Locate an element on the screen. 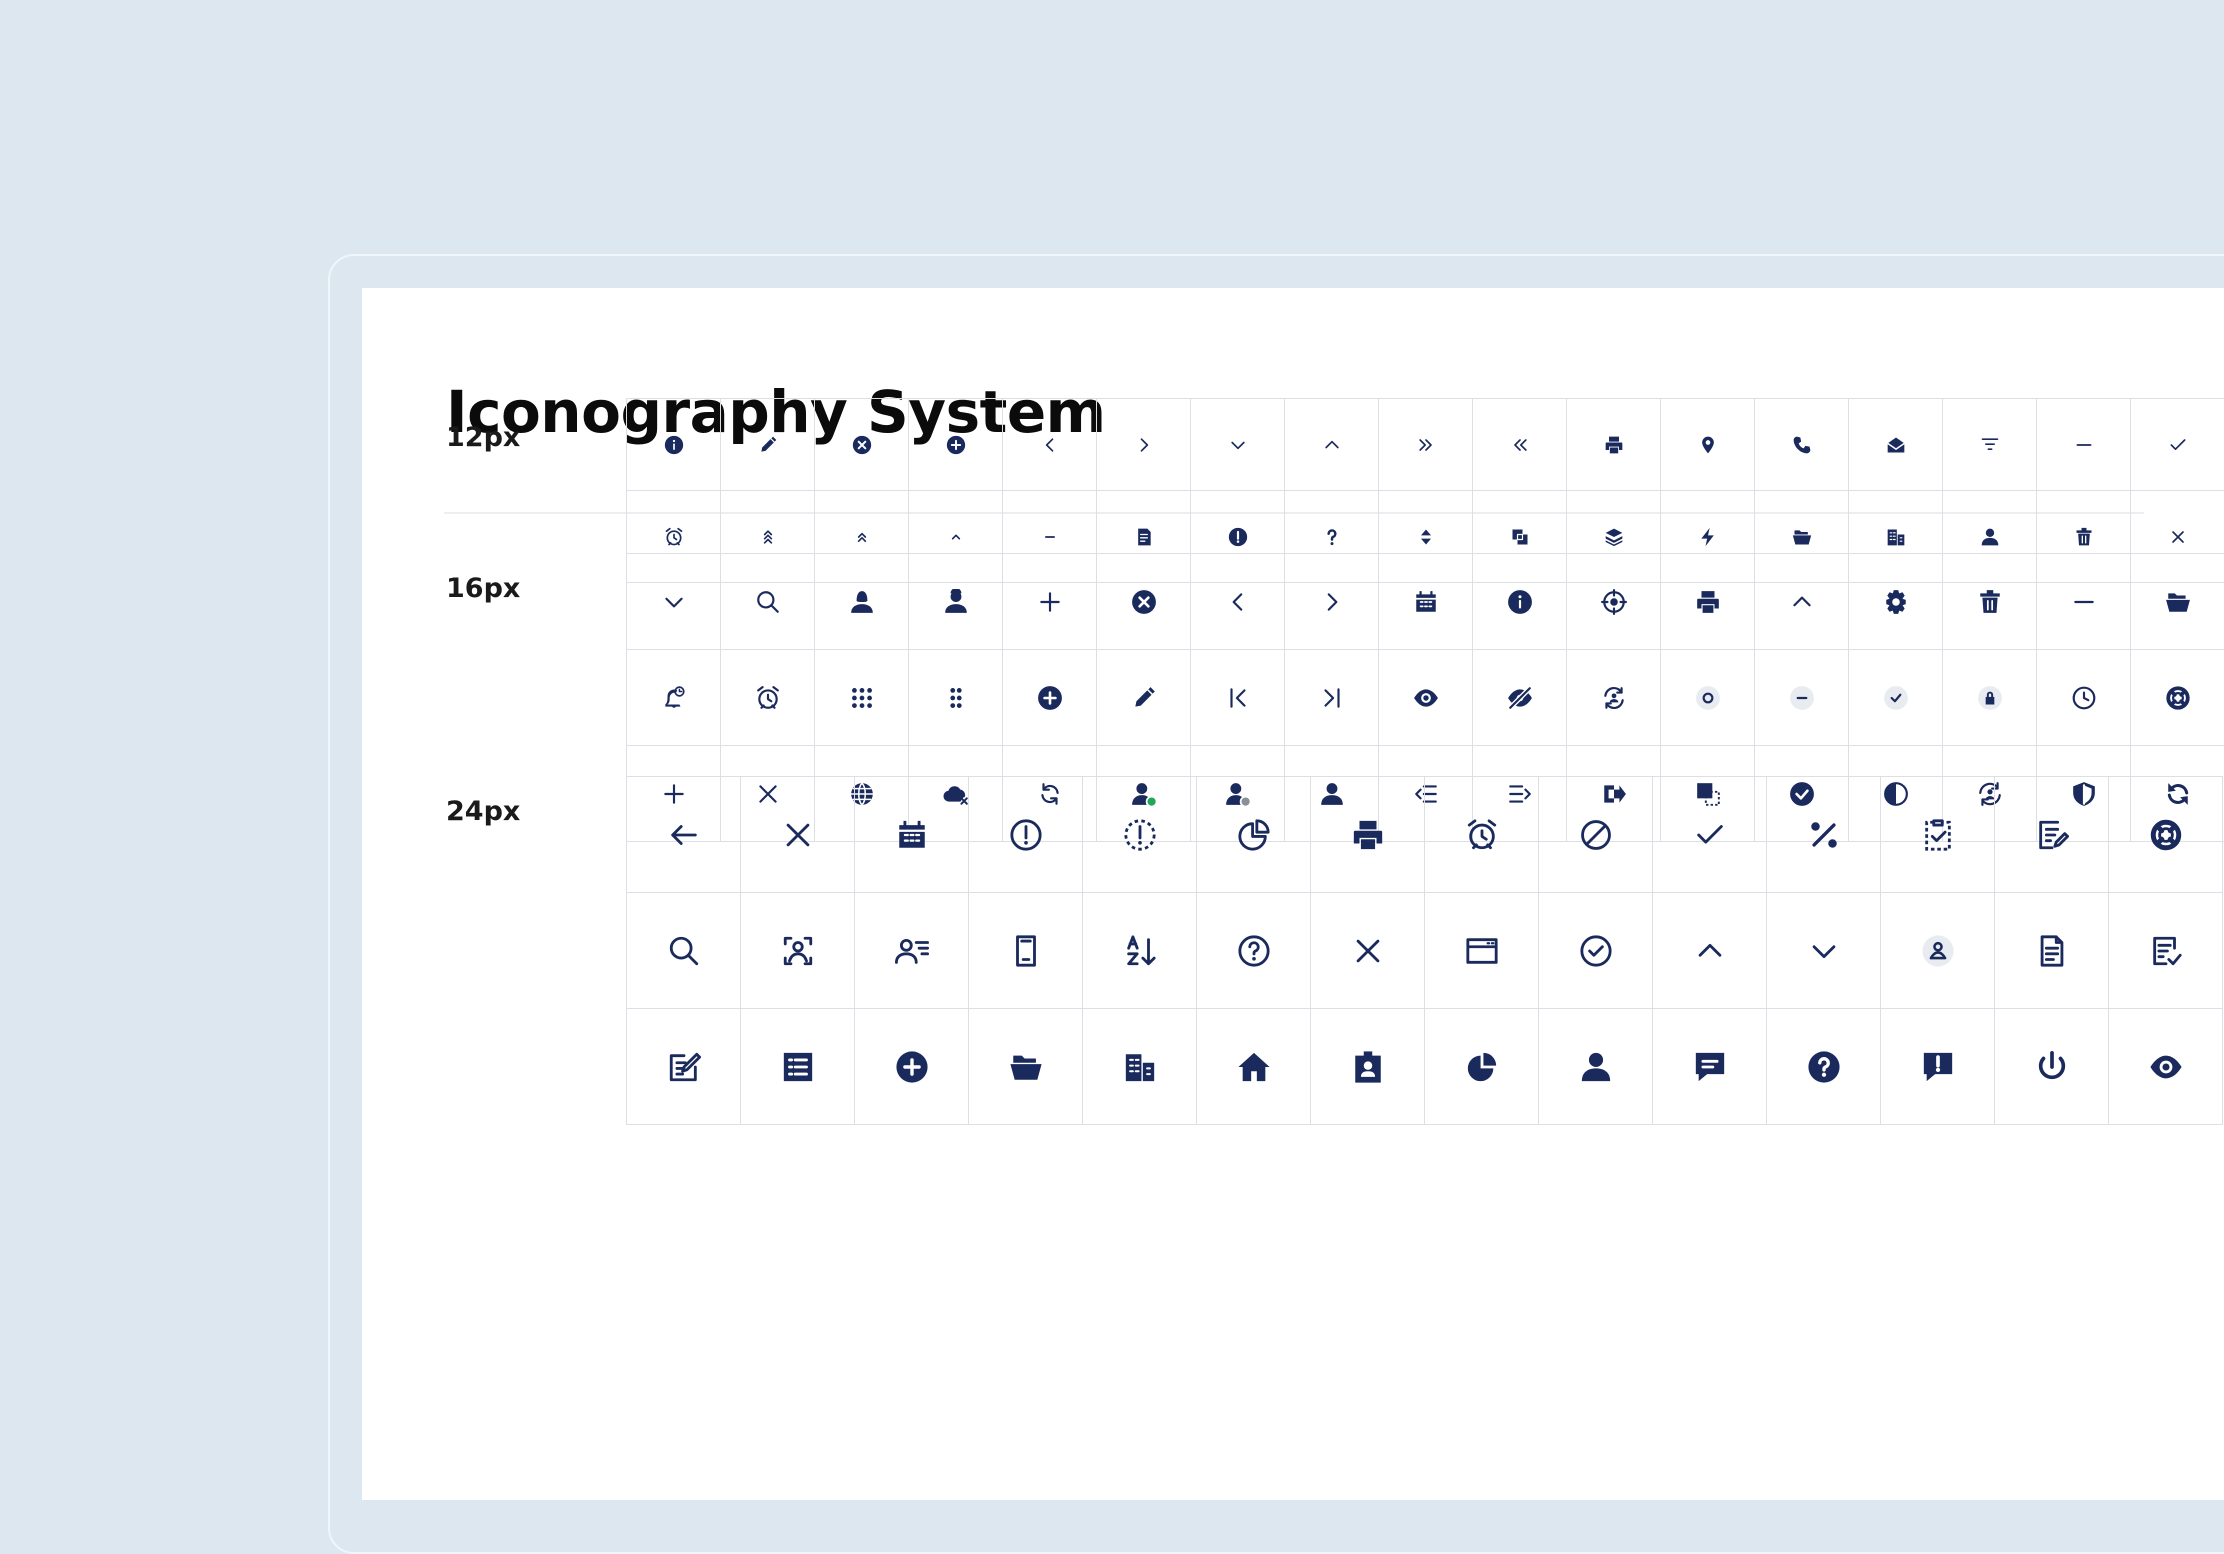  status-lock-icon is located at coordinates (1989, 697).